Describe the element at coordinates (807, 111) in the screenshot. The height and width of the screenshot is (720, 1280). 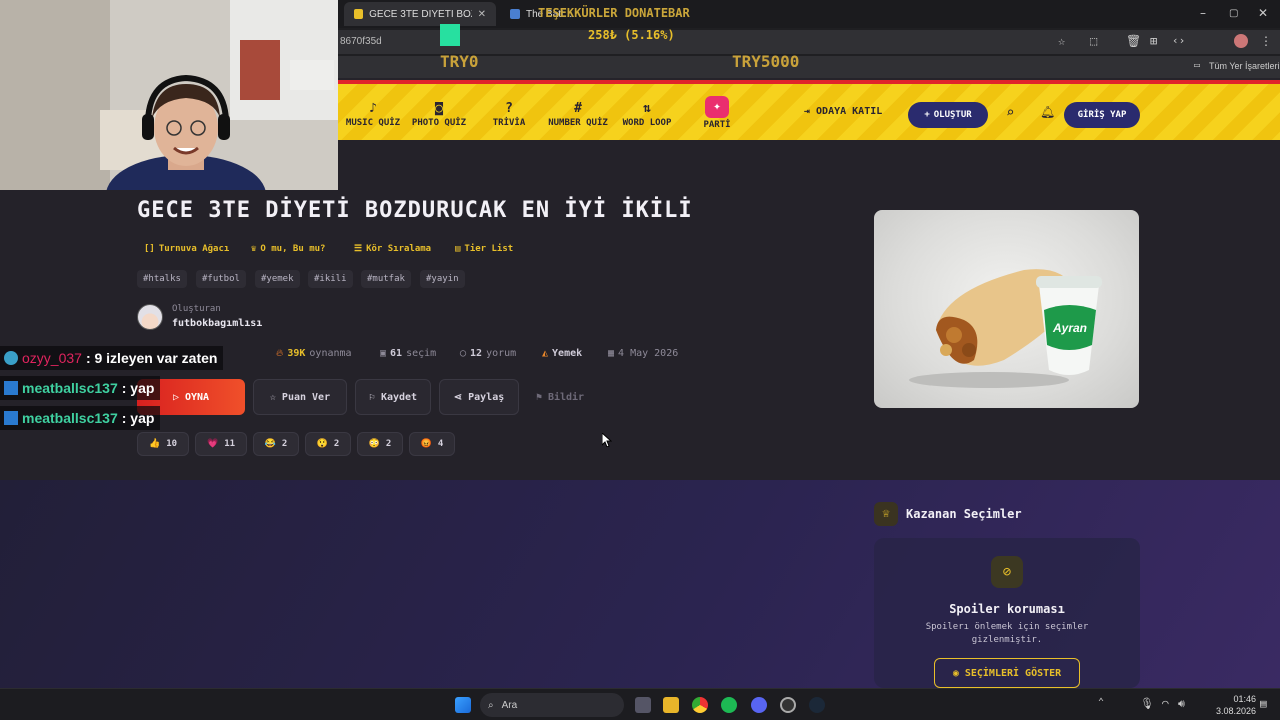
I see `login-arrow-icon: ⇥` at that location.